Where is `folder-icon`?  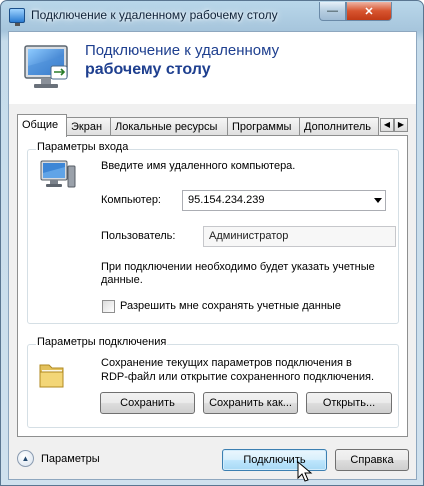 folder-icon is located at coordinates (51, 376).